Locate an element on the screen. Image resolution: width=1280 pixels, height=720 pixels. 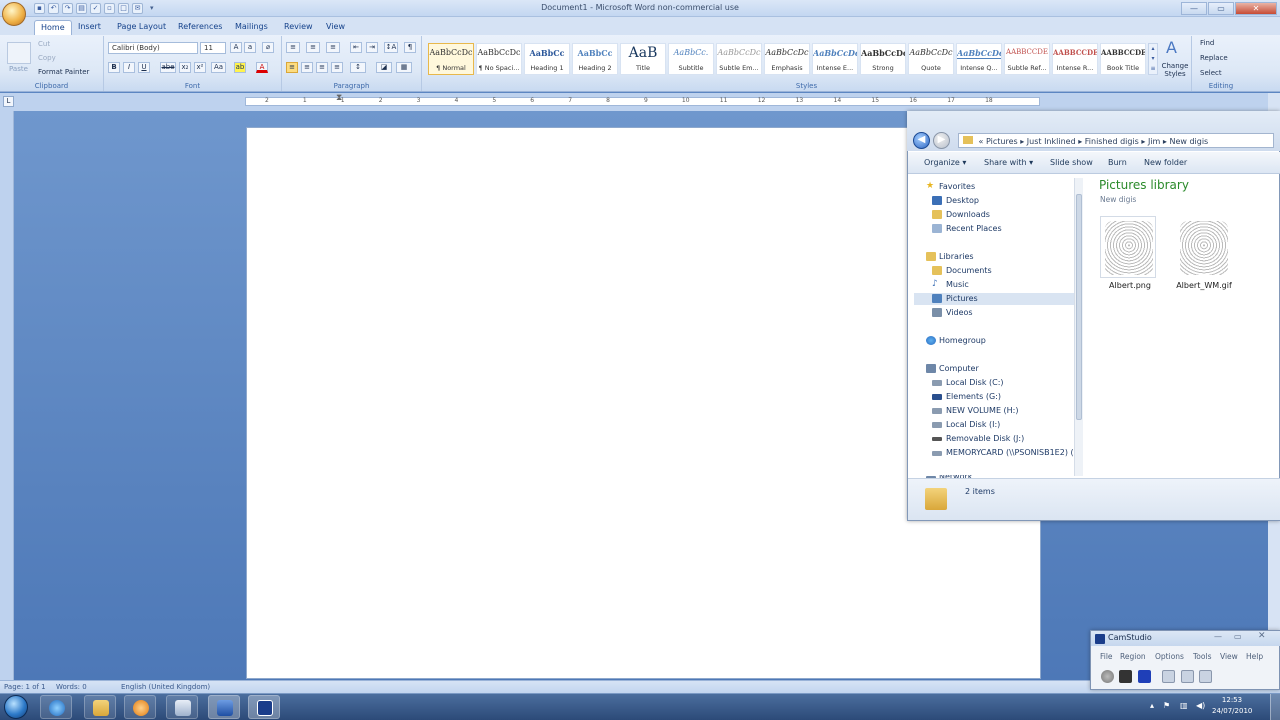
qat-customize-icon: ▾ is located at coordinates (152, 8).